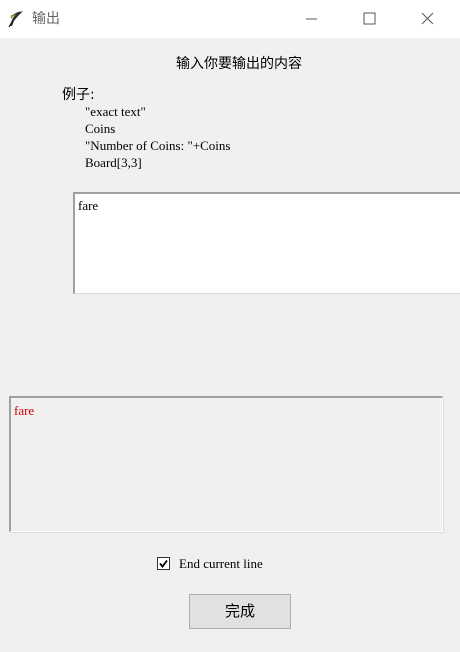 This screenshot has height=652, width=460. Describe the element at coordinates (46, 19) in the screenshot. I see `window-title: 输出` at that location.